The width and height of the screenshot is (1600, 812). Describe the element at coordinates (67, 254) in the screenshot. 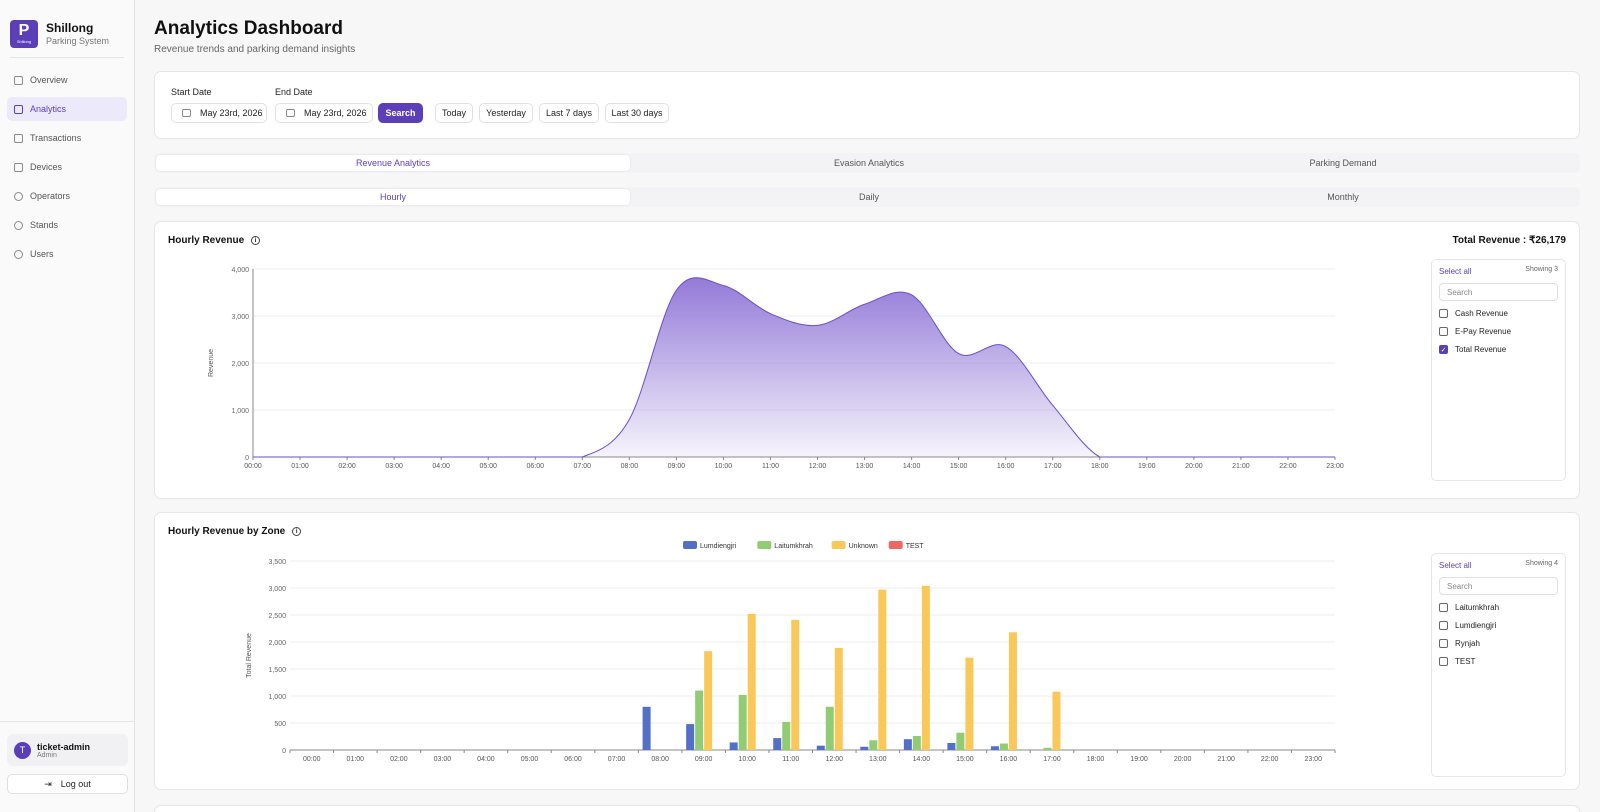

I see `sidebar-item-users: Users` at that location.